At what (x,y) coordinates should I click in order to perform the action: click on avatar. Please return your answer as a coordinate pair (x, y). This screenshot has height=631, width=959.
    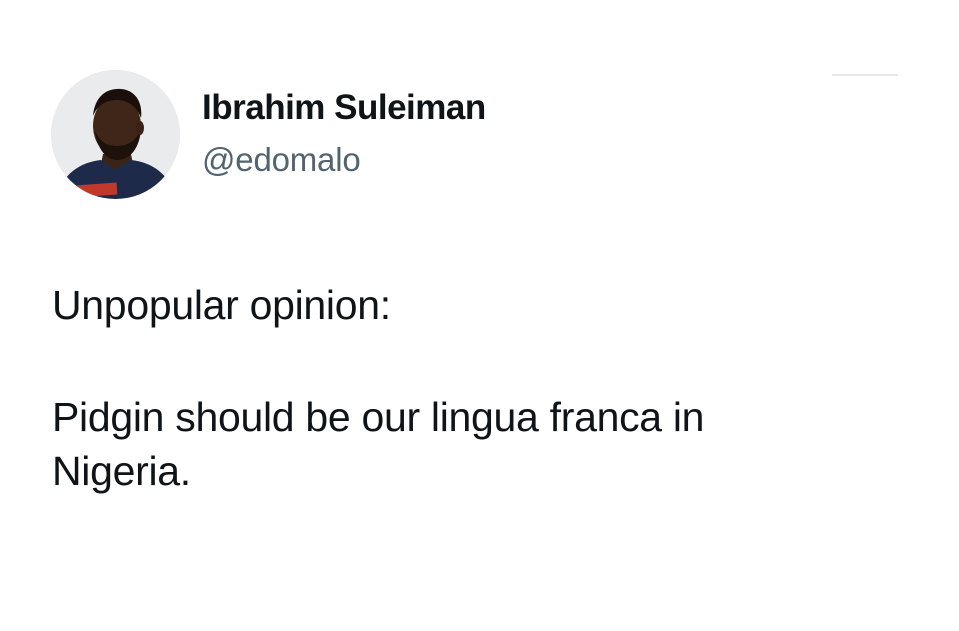
    Looking at the image, I should click on (115, 134).